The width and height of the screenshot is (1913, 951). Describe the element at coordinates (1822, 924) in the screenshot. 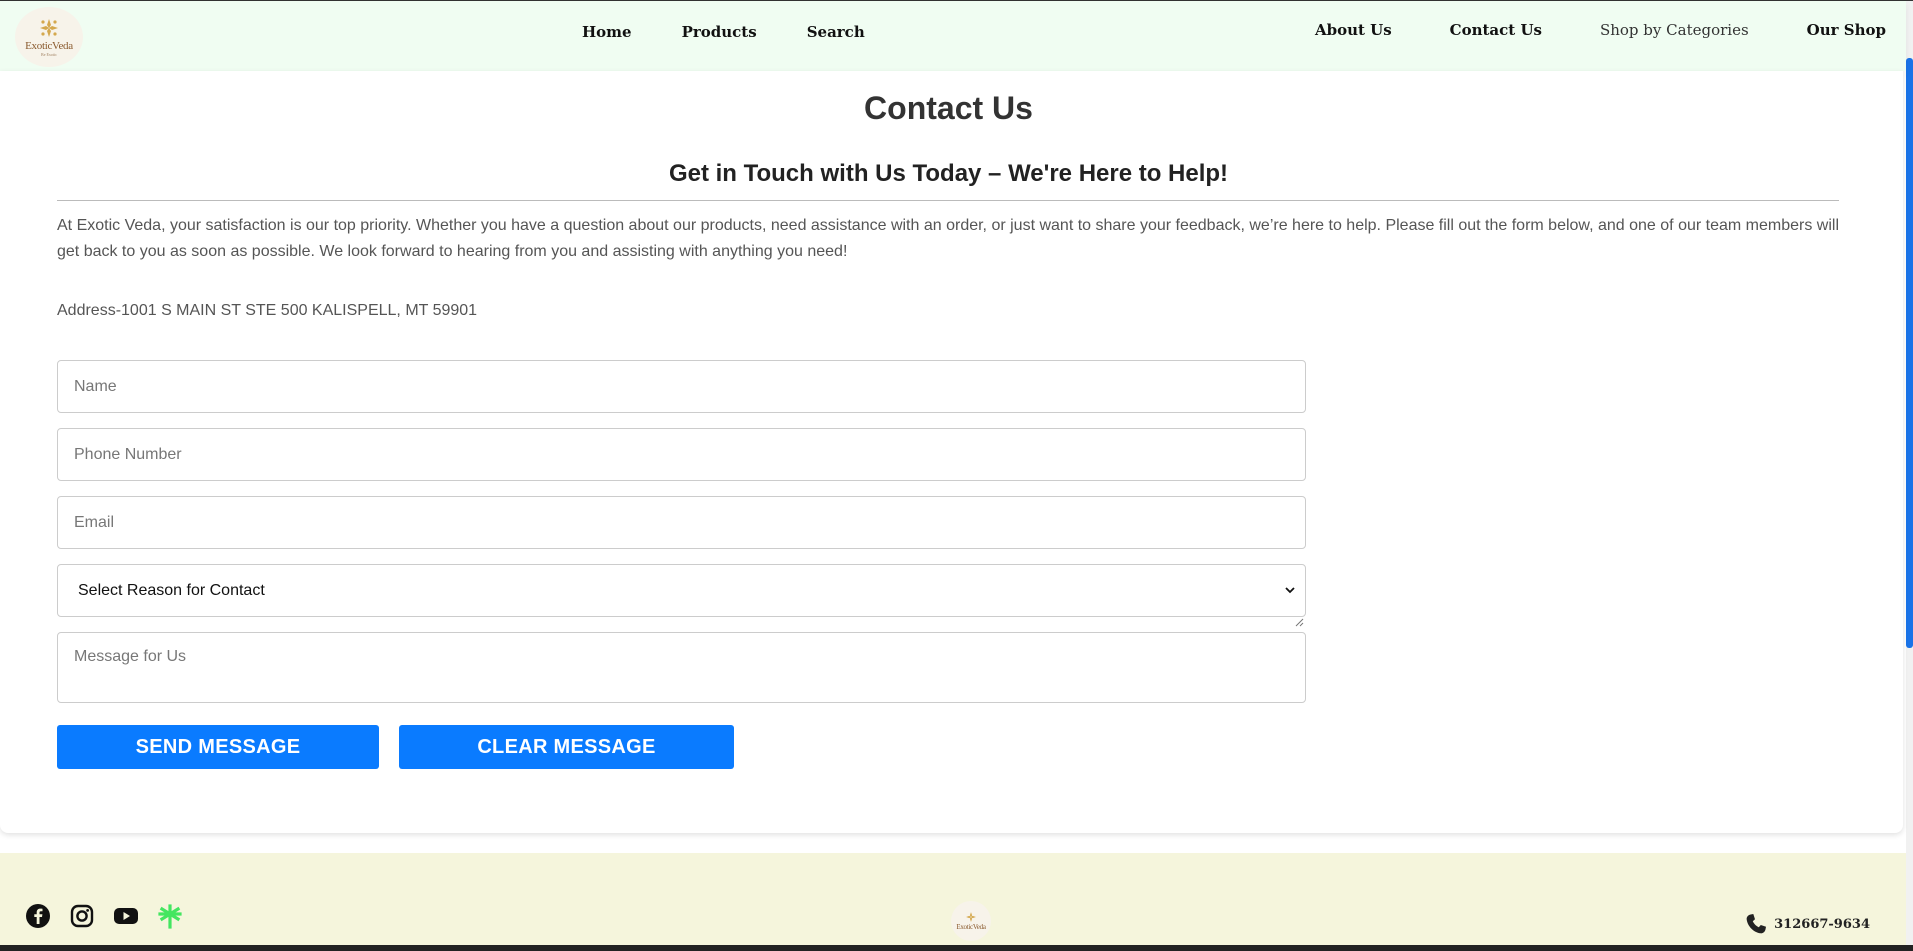

I see `phone-number: 312667-9634` at that location.